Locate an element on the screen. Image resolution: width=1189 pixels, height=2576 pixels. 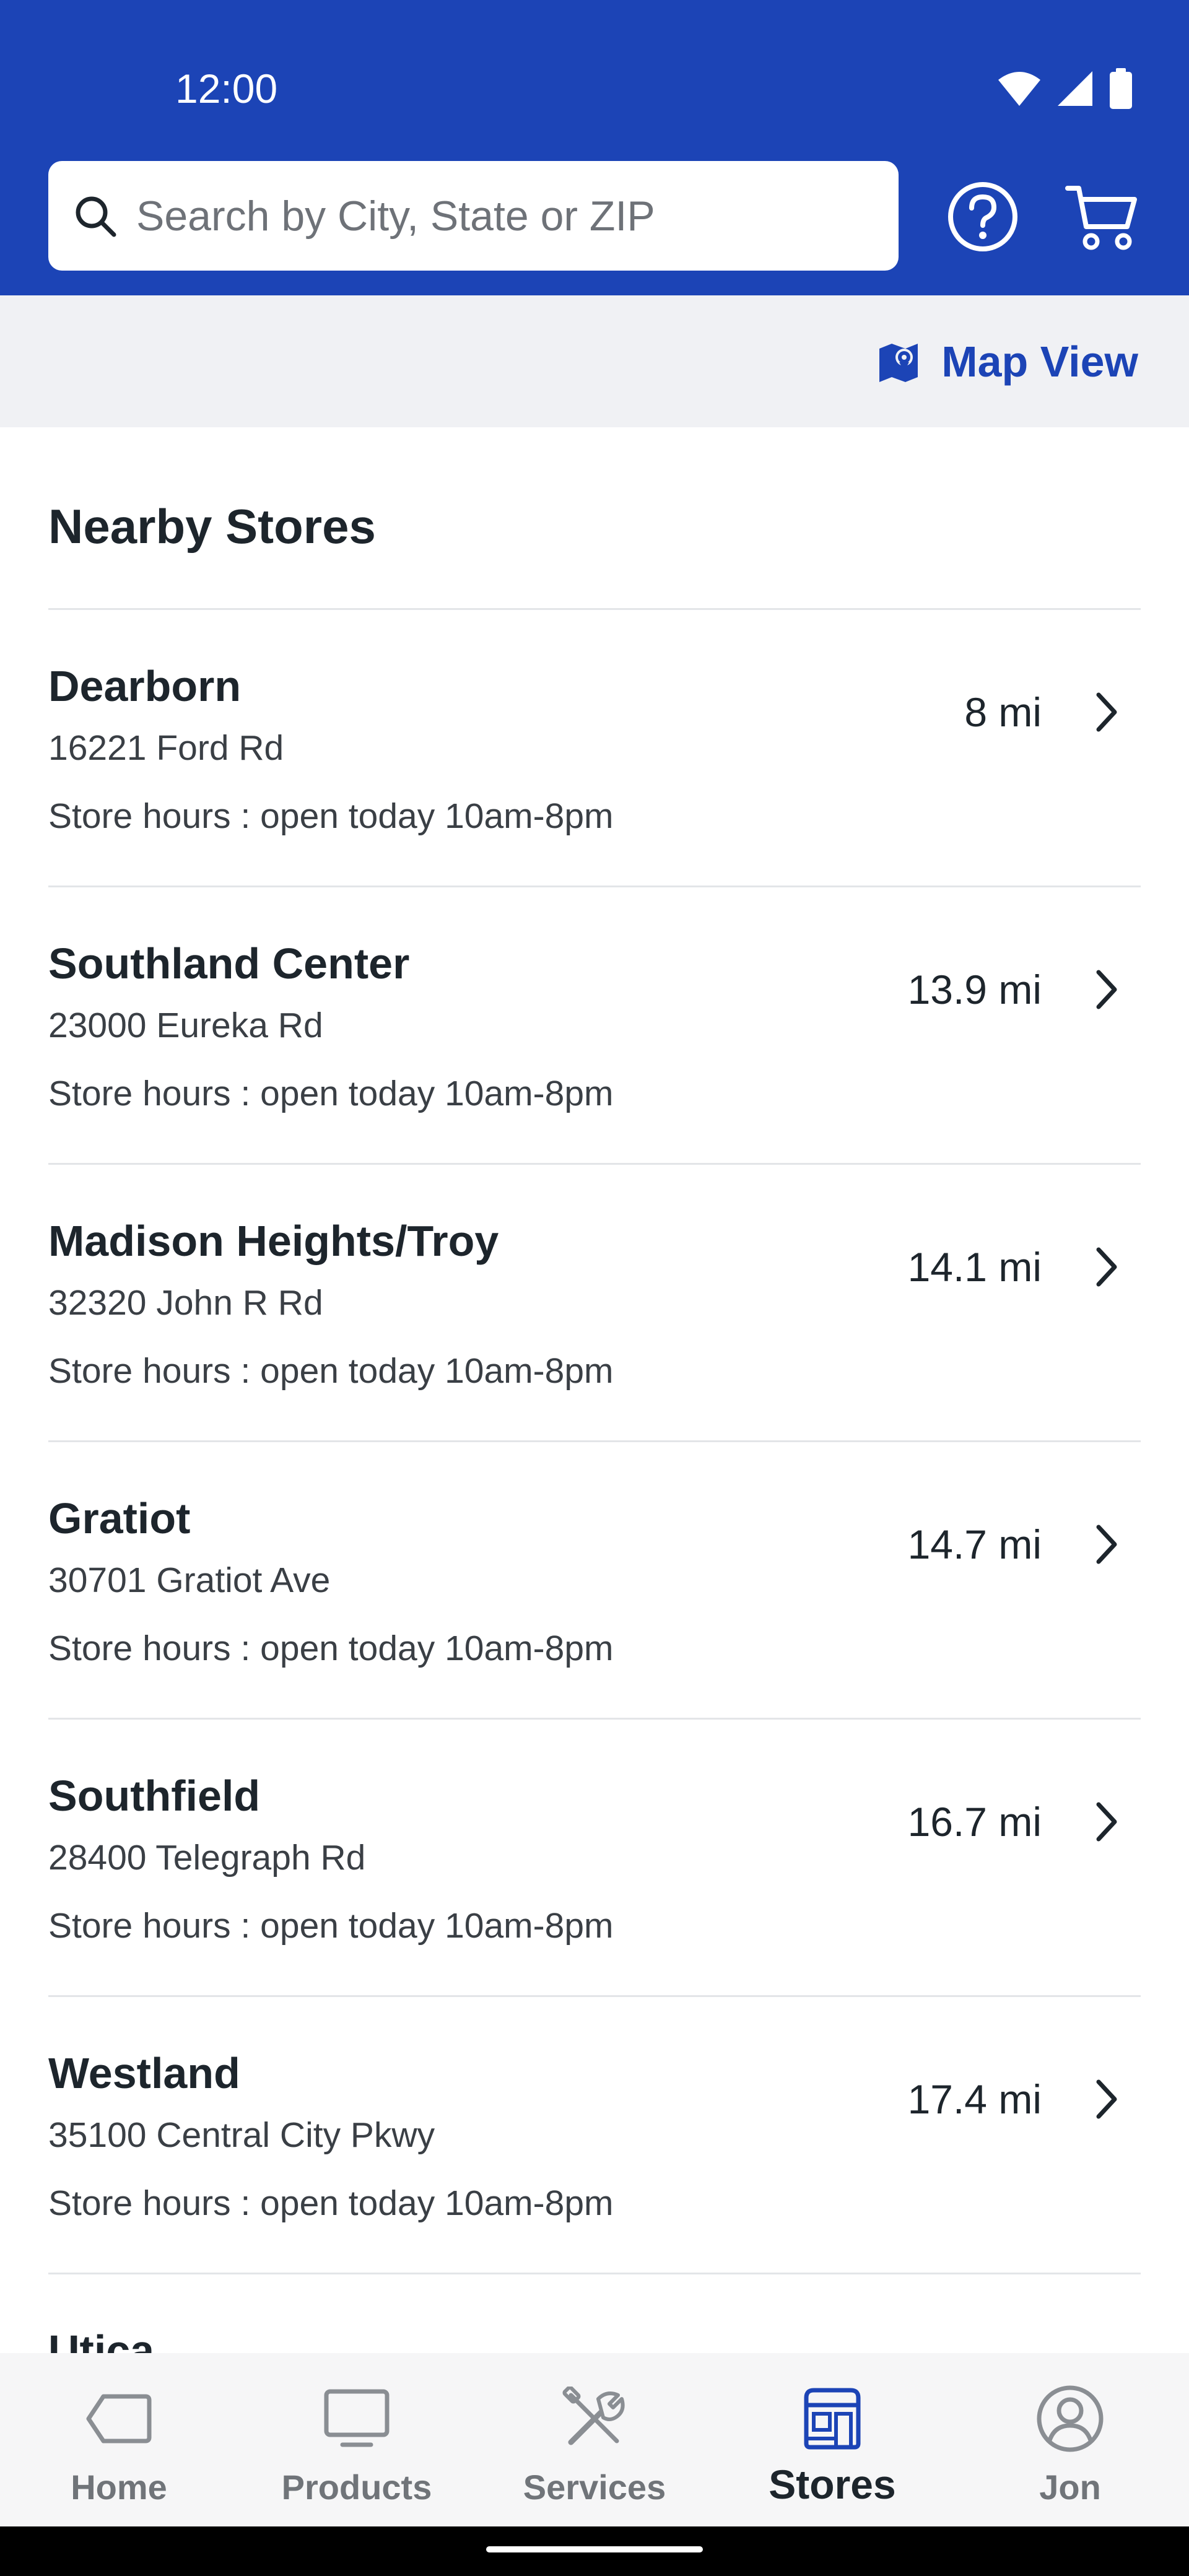
status-time: 12:00 is located at coordinates (226, 88).